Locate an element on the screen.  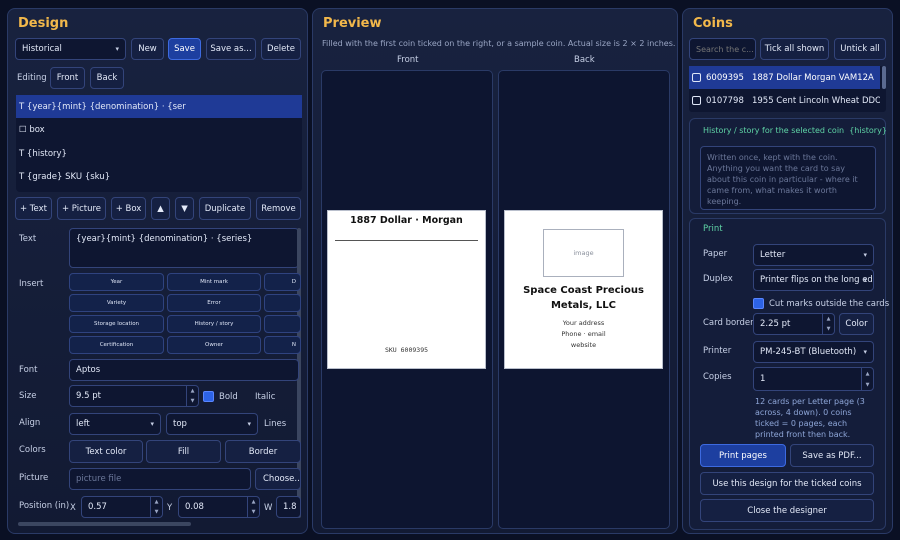
coin-search-field is located at coordinates (725, 49).